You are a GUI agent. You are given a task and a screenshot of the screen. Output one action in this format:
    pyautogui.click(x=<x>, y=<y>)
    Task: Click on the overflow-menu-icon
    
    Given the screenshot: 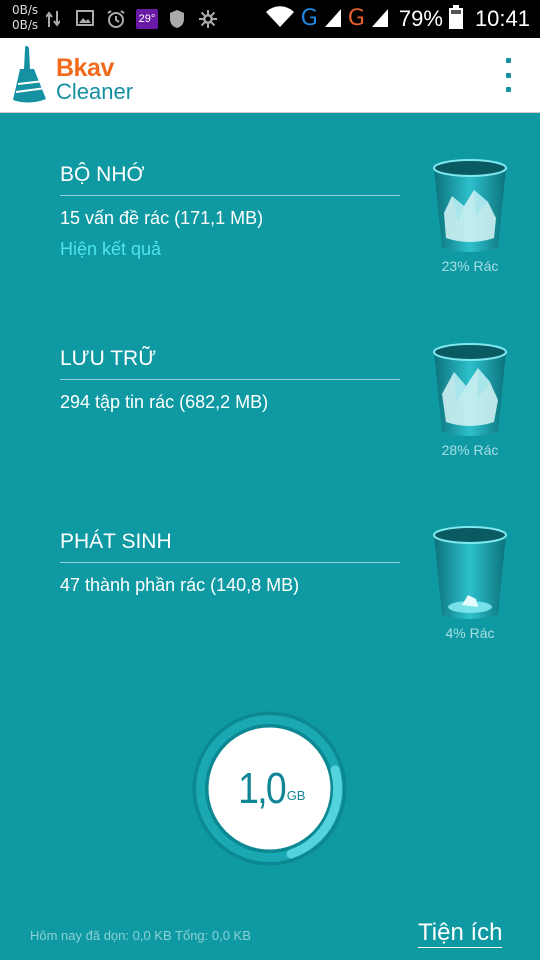 What is the action you would take?
    pyautogui.click(x=508, y=75)
    